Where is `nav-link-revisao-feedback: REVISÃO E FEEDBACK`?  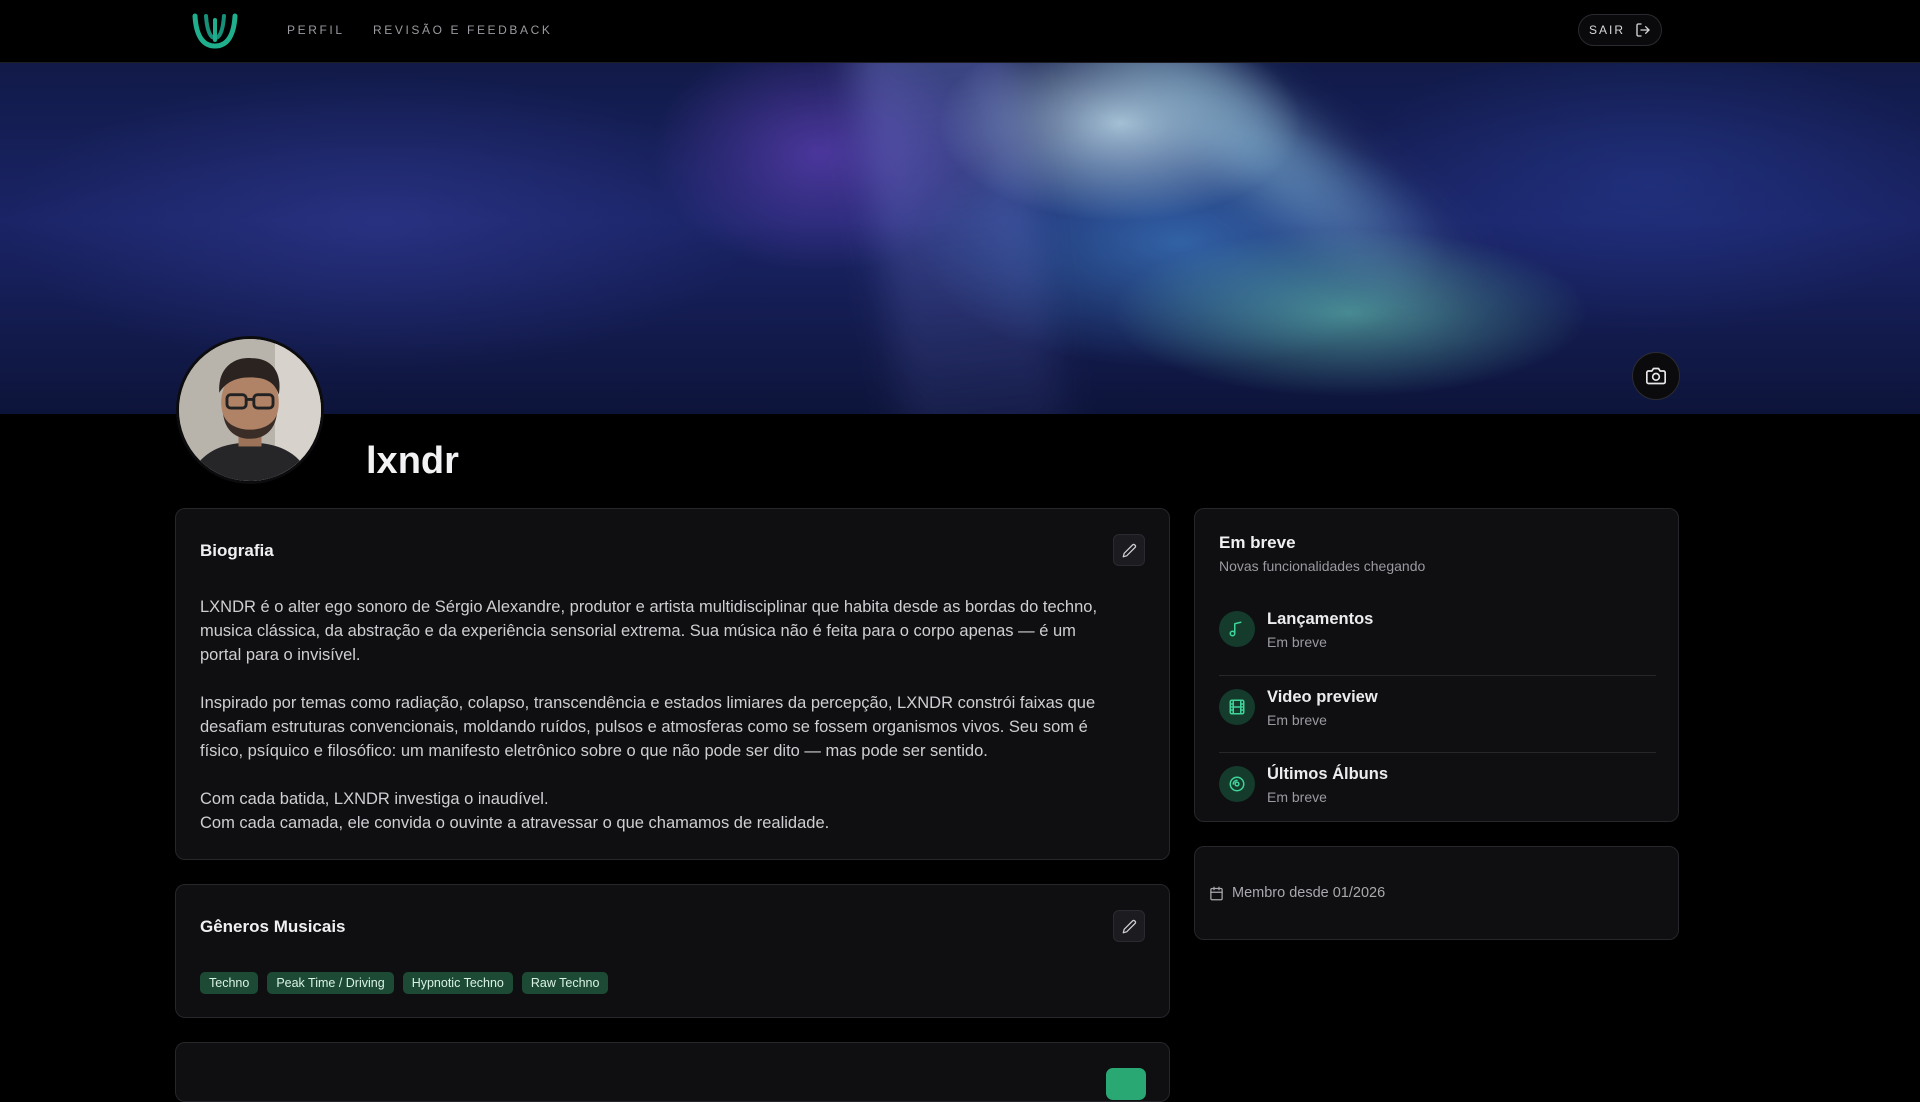
nav-link-revisao-feedback: REVISÃO E FEEDBACK is located at coordinates (463, 30).